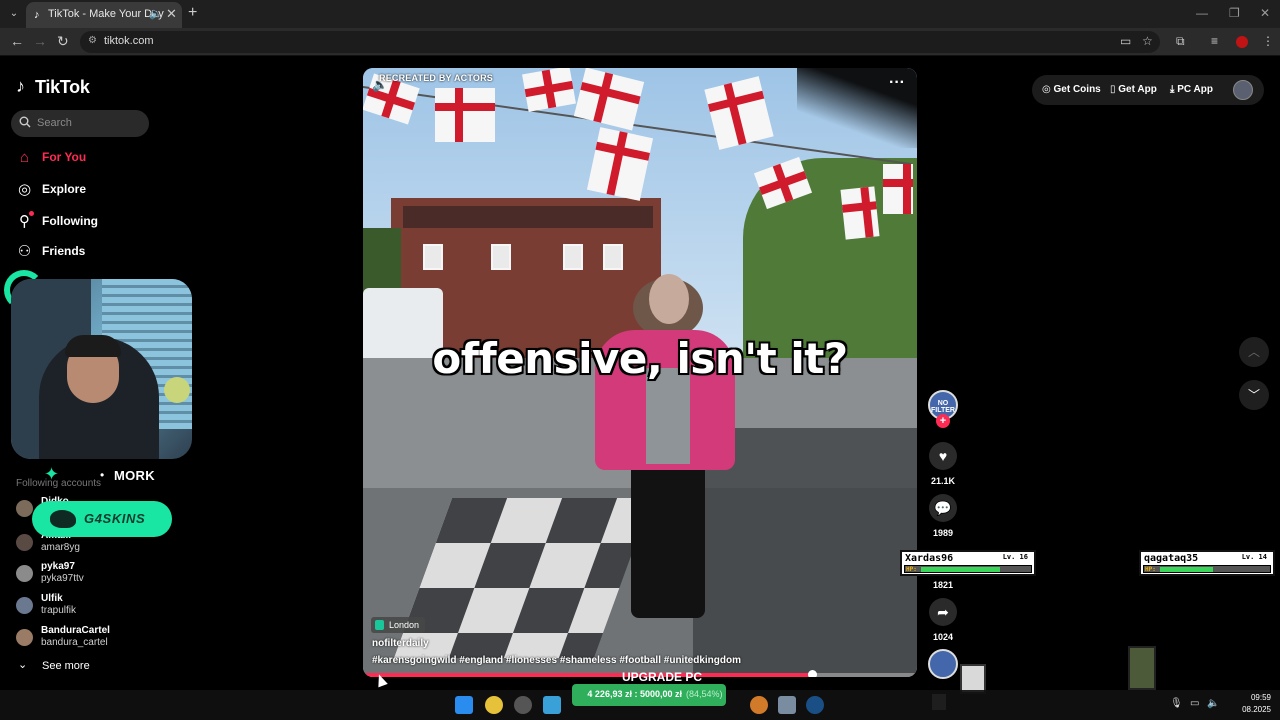 Image resolution: width=1280 pixels, height=720 pixels. Describe the element at coordinates (929, 558) in the screenshot. I see `hp-card-name: Xardas96` at that location.